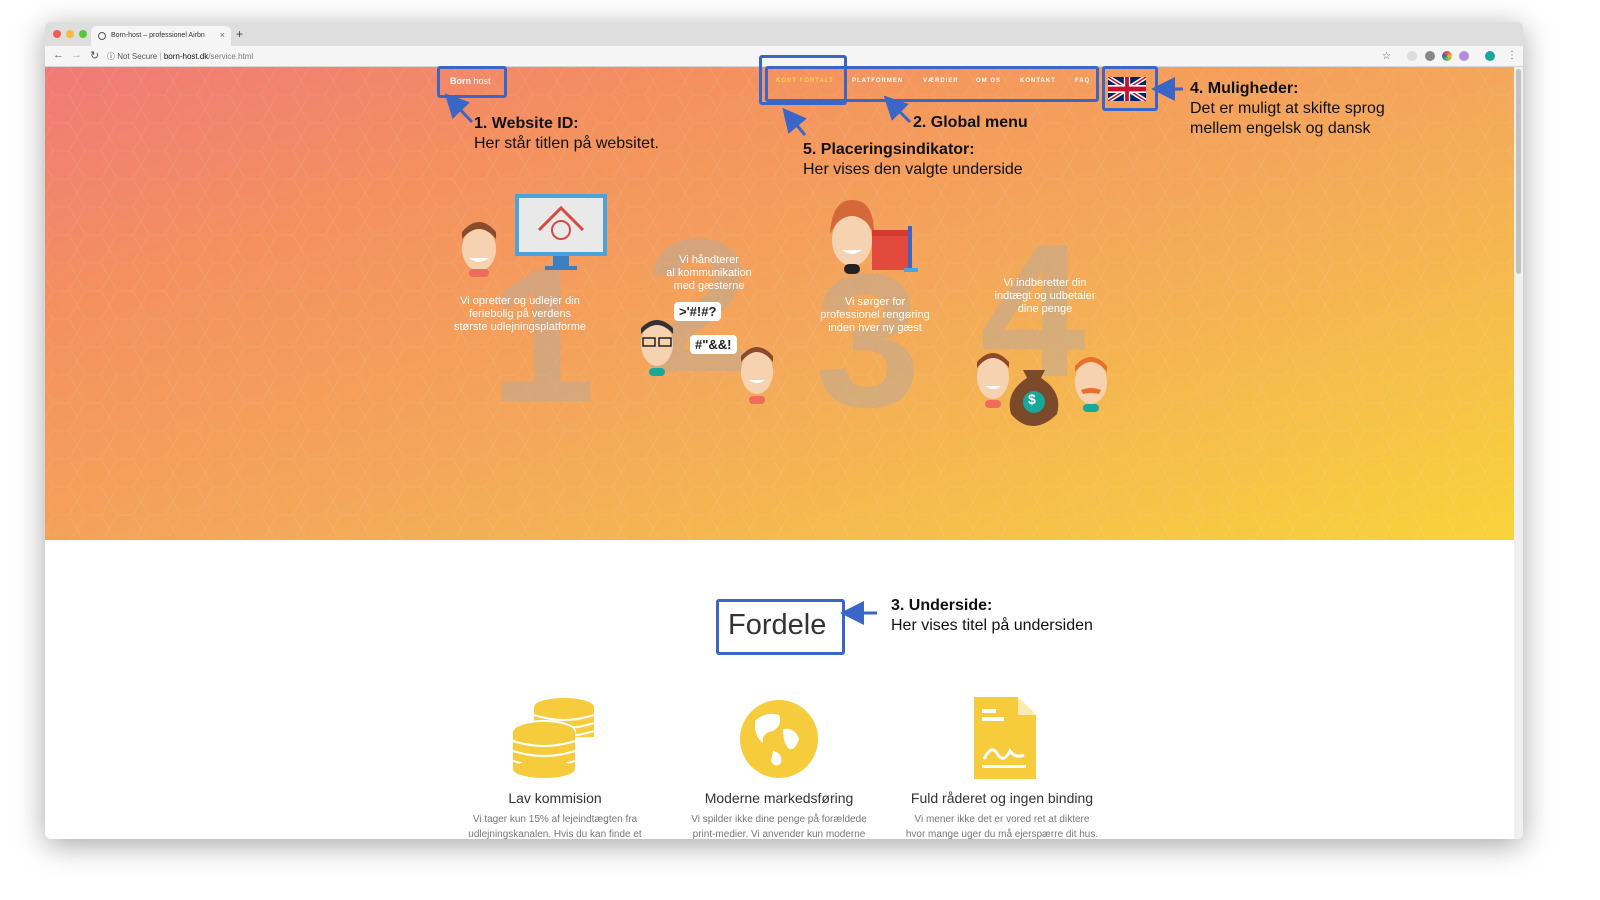  What do you see at coordinates (1005, 738) in the screenshot?
I see `document-icon` at bounding box center [1005, 738].